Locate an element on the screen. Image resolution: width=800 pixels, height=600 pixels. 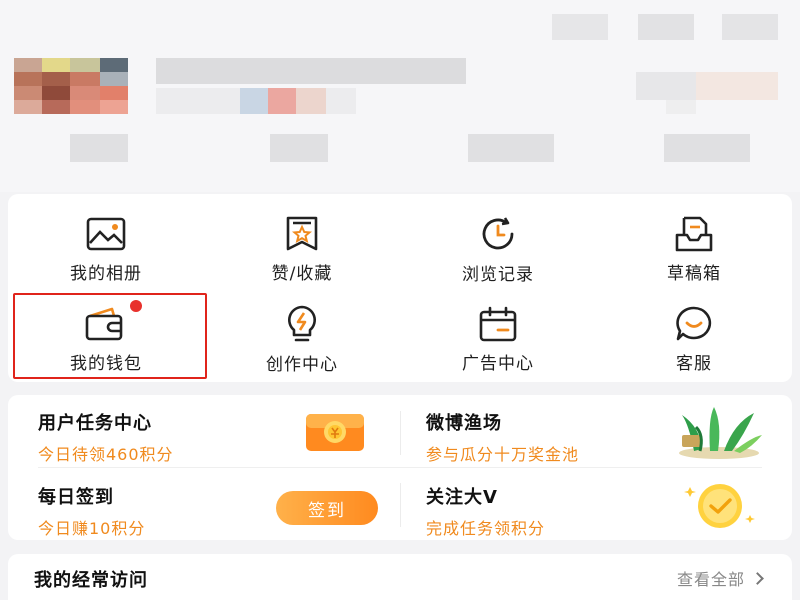
grid-item-ad-center: 广告中心 is located at coordinates (498, 329).